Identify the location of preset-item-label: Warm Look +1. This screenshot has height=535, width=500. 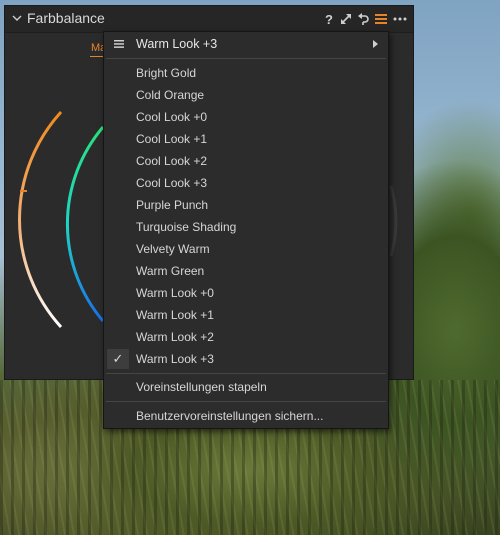
(175, 315).